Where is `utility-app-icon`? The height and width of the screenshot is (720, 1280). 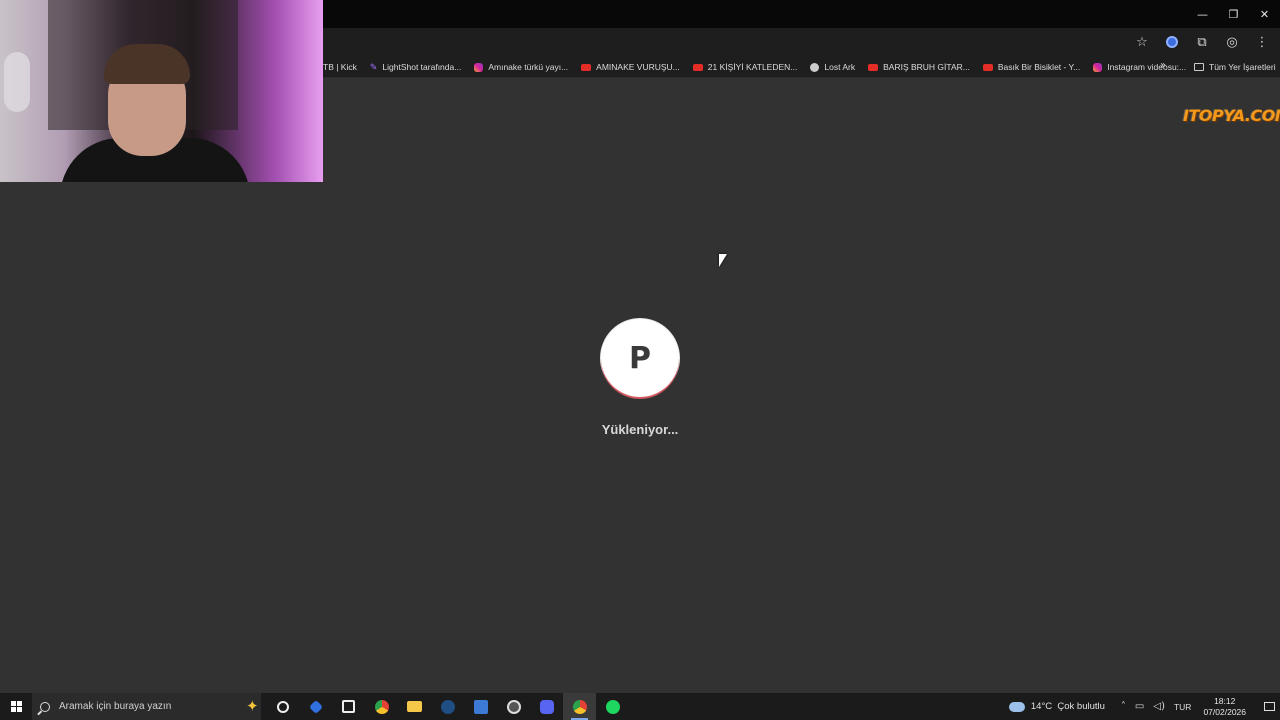
utility-app-icon is located at coordinates (513, 706).